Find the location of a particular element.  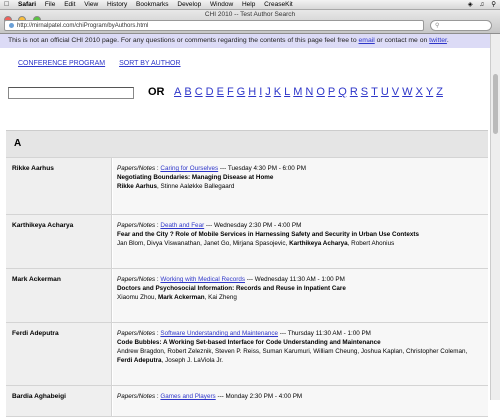

session-link: Caring for Ourselves is located at coordinates (189, 168).